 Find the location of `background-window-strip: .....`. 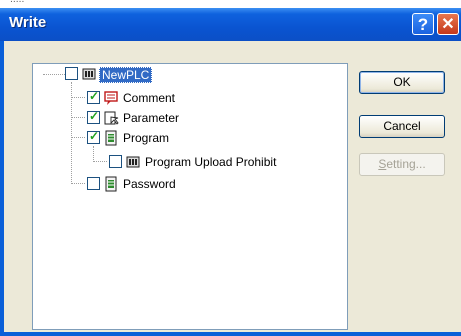

background-window-strip: ..... is located at coordinates (230, 4).